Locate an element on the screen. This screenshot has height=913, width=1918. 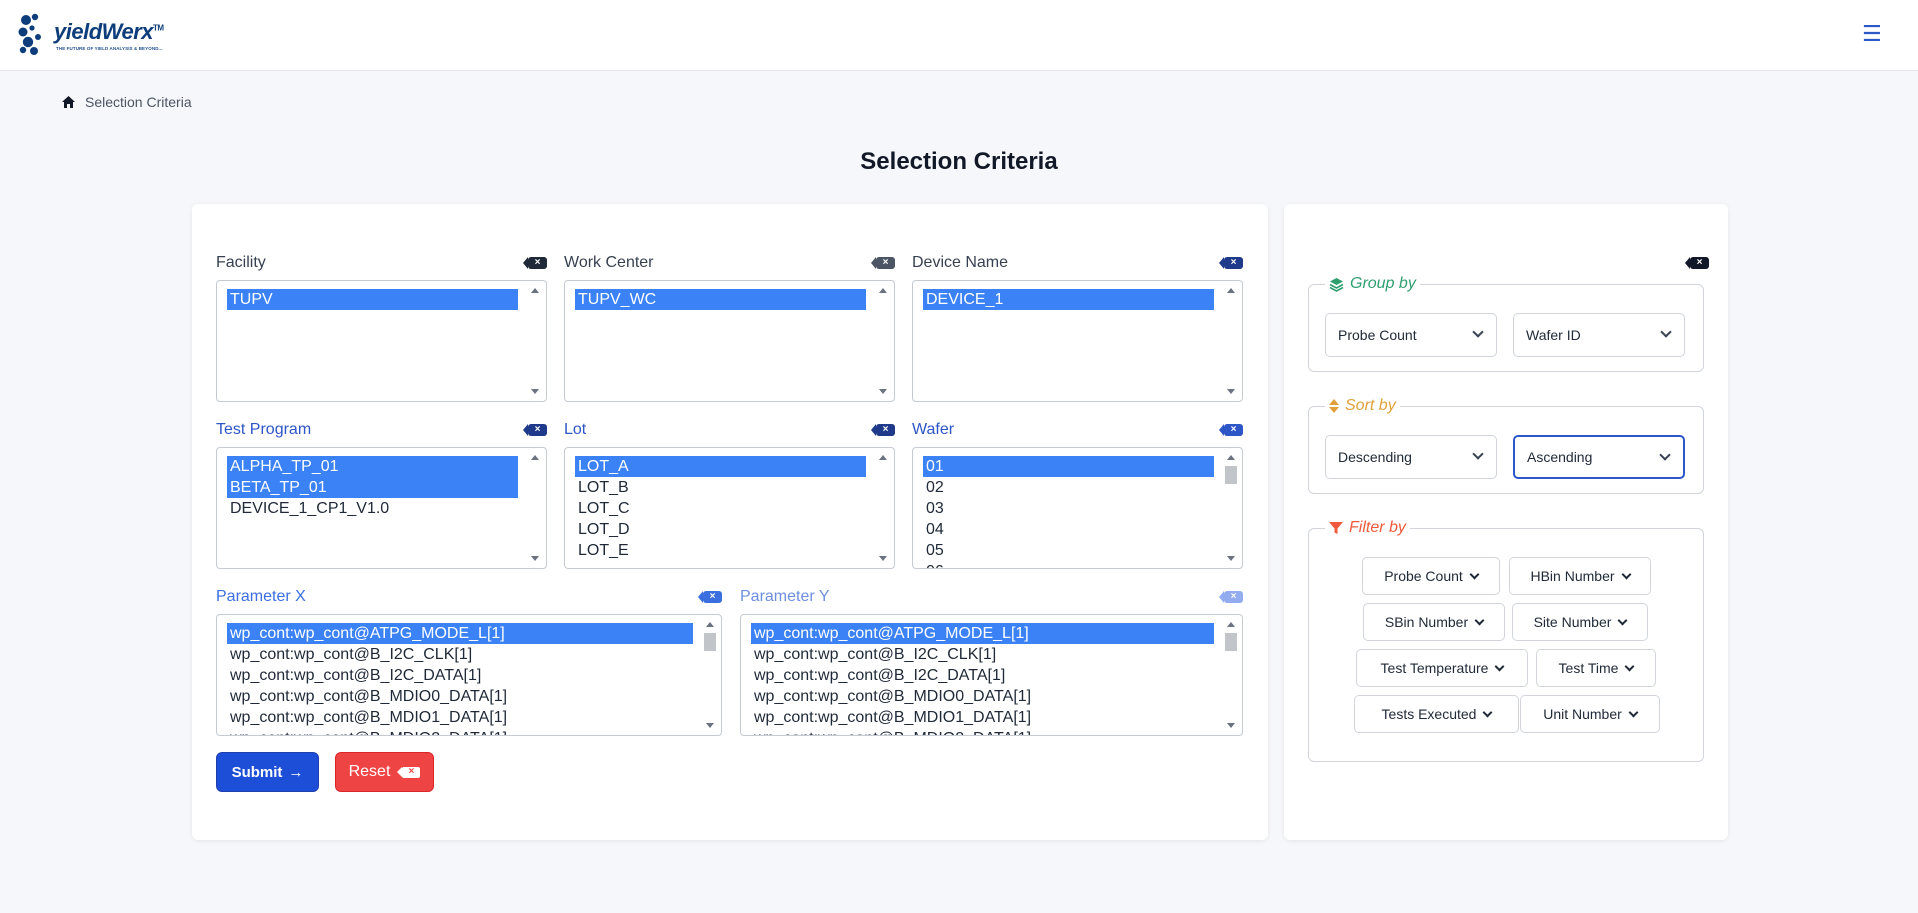
reset-button: Reset × is located at coordinates (384, 772).